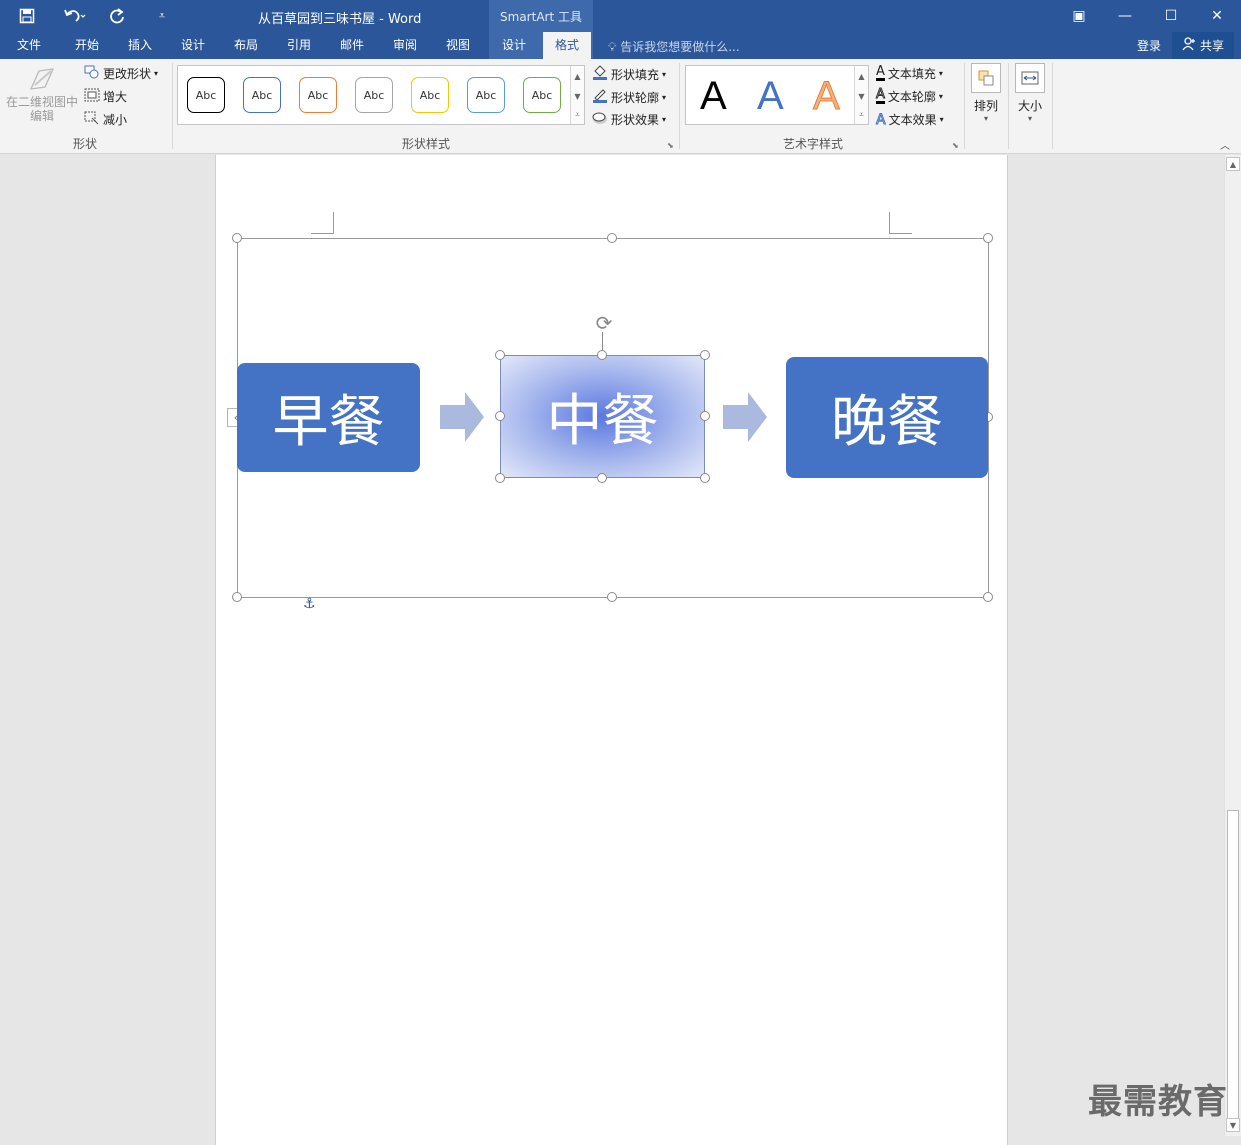  I want to click on tab-file: 文件, so click(29, 45).